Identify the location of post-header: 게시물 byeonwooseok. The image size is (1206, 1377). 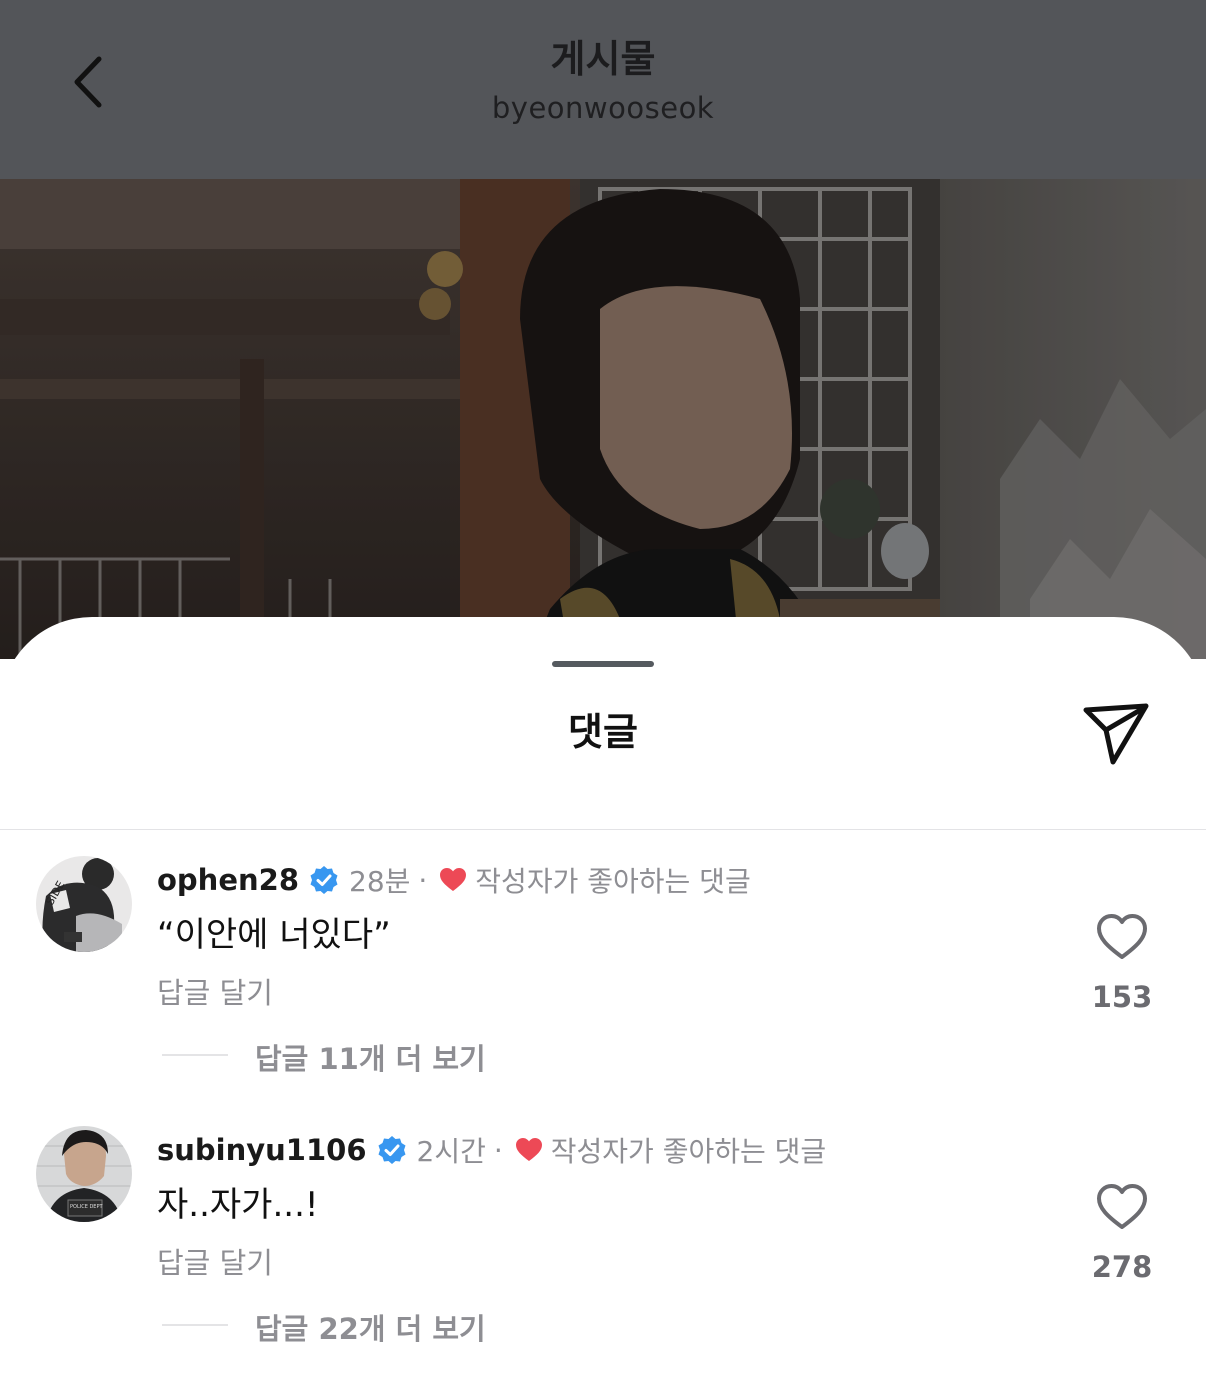
(603, 89).